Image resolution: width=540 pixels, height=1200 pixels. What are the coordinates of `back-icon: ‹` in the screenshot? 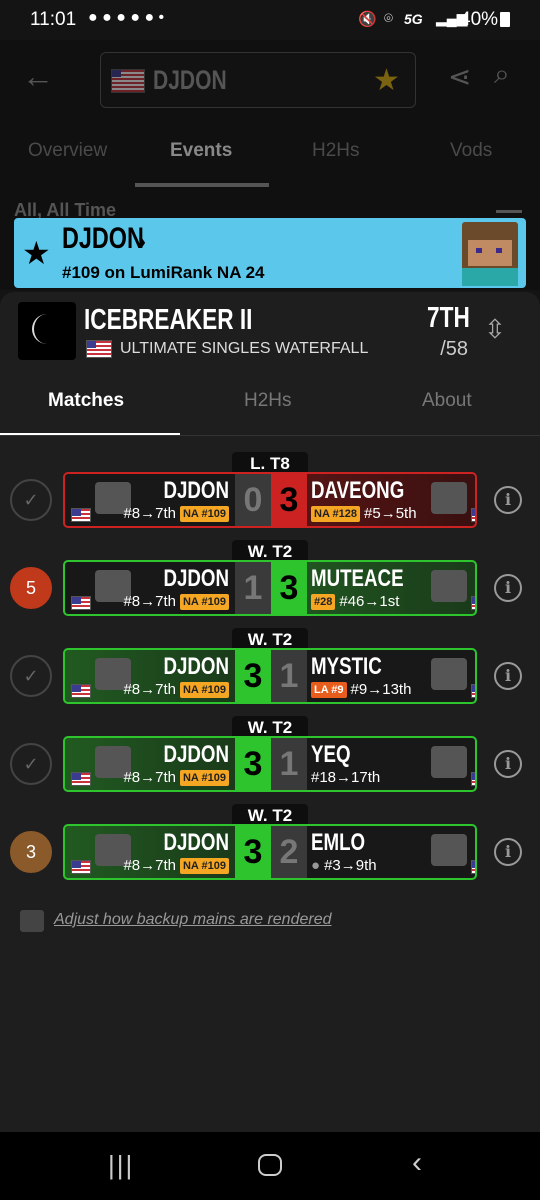 It's located at (417, 1163).